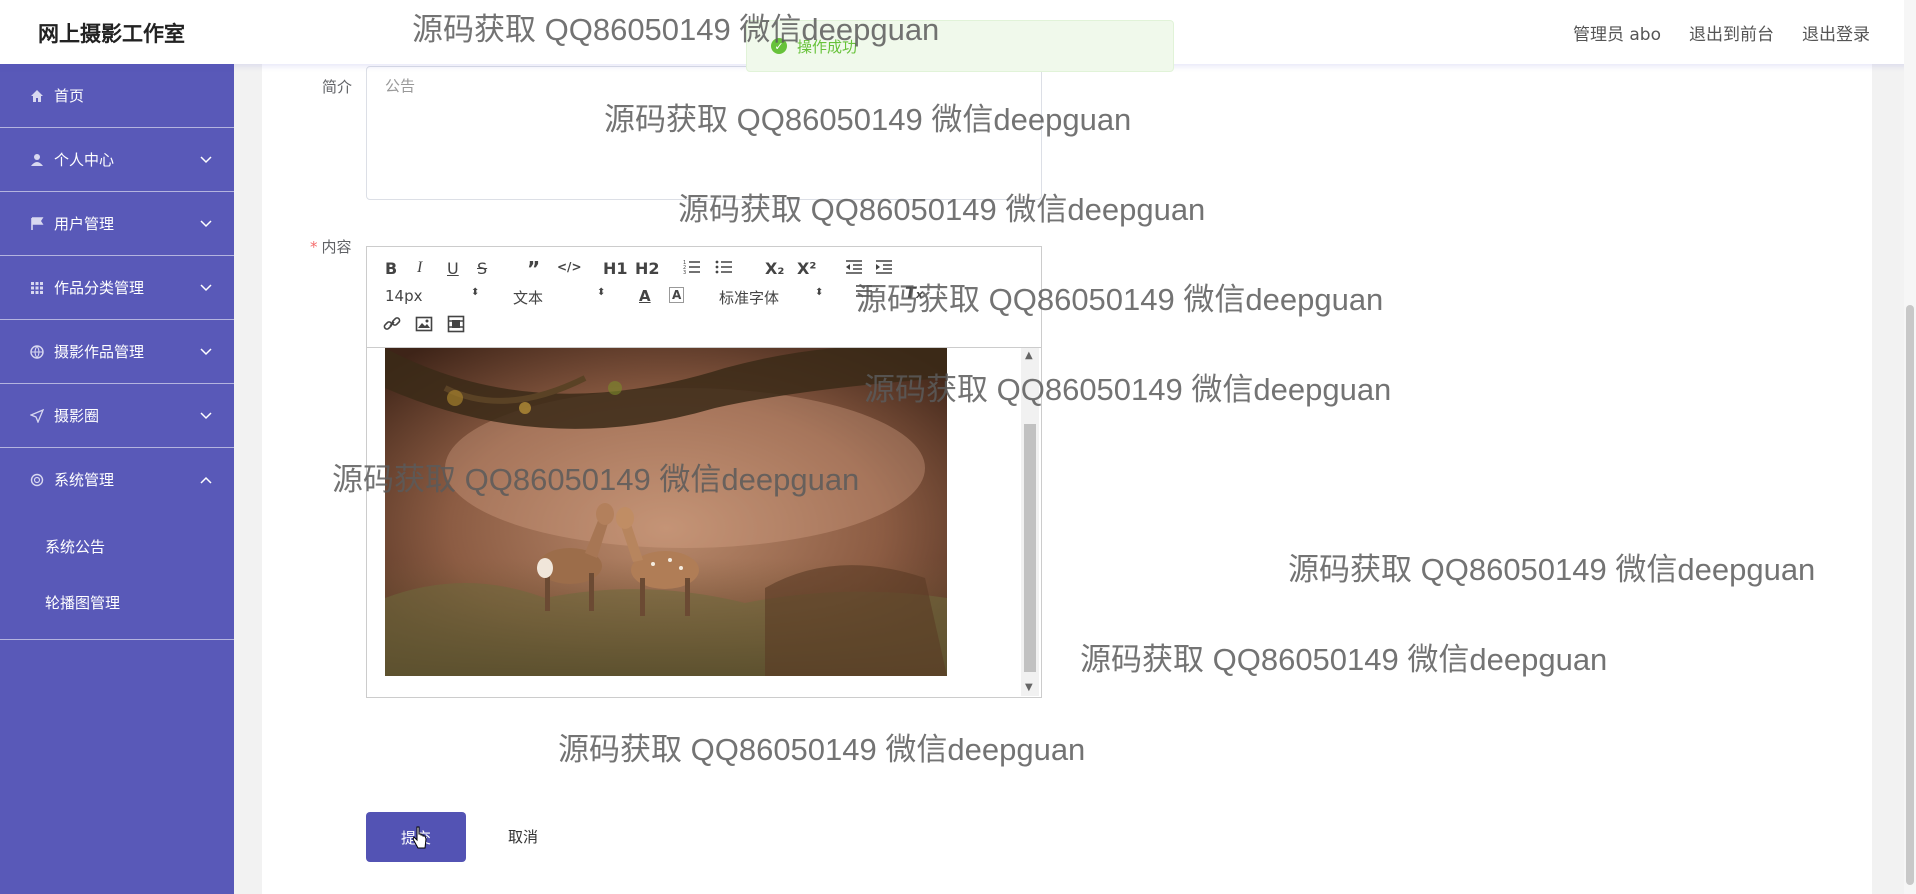 This screenshot has height=894, width=1916. I want to click on cancel-button: 取消, so click(523, 836).